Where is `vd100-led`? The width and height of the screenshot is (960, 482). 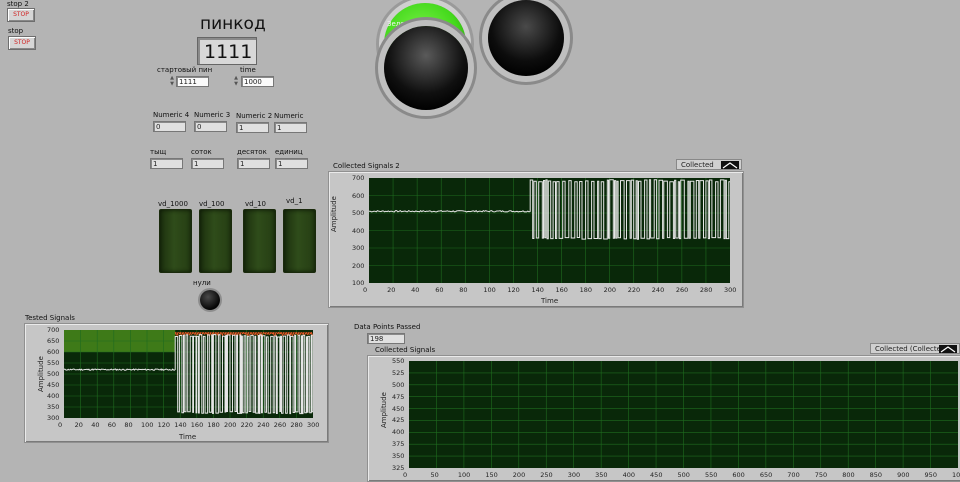 vd100-led is located at coordinates (215, 241).